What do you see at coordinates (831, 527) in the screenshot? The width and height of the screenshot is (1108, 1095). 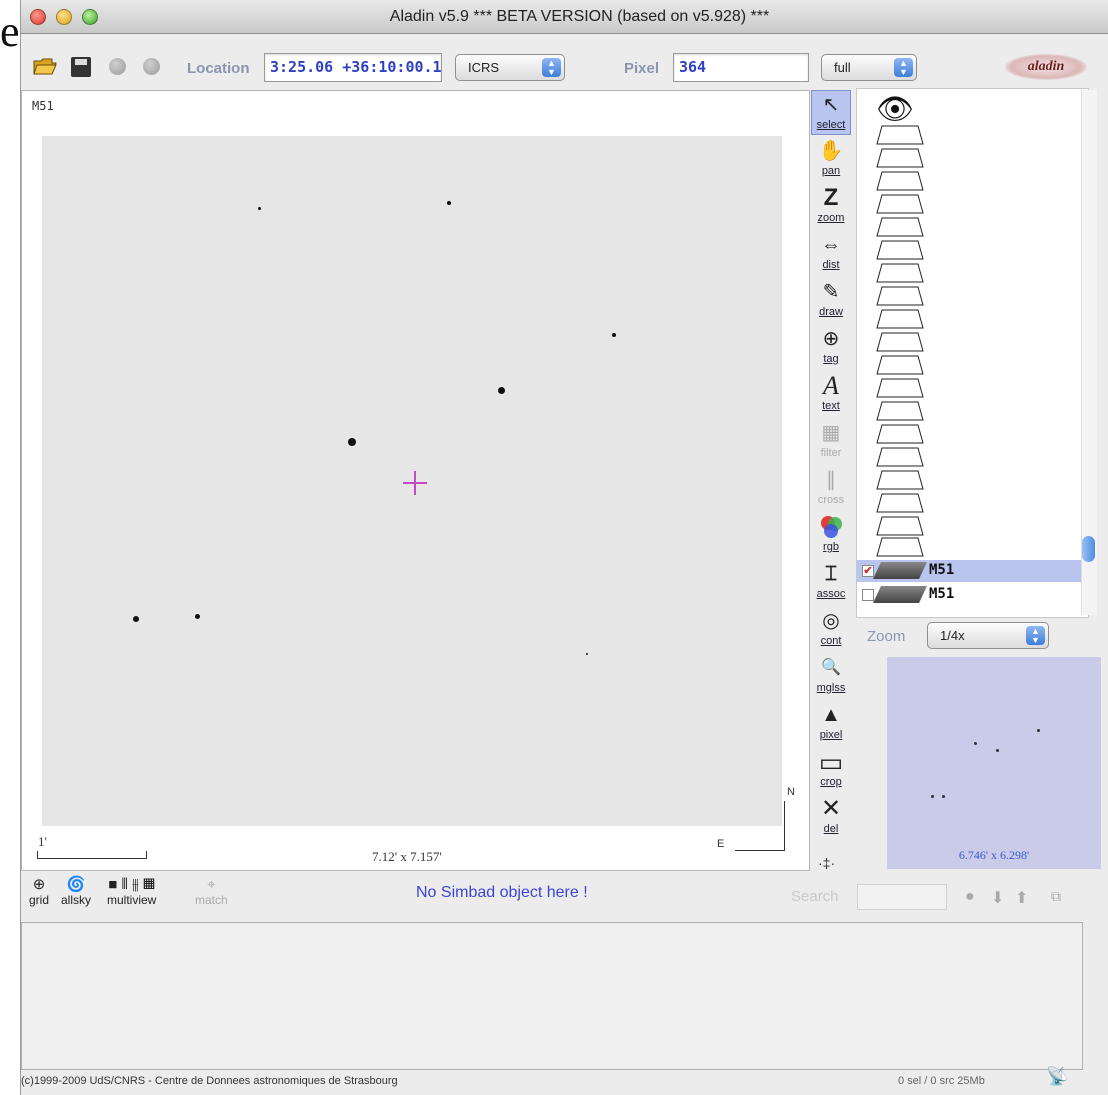 I see `rgb-circles-icon` at bounding box center [831, 527].